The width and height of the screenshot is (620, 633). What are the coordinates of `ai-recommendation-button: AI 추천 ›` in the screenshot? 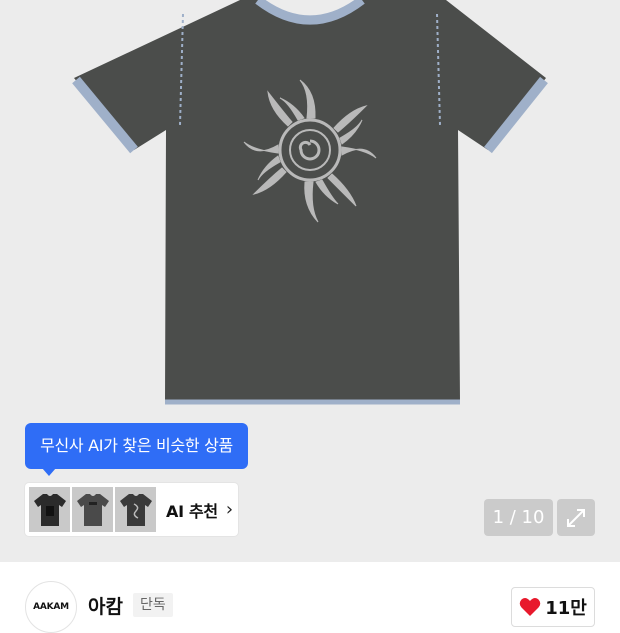 It's located at (131, 509).